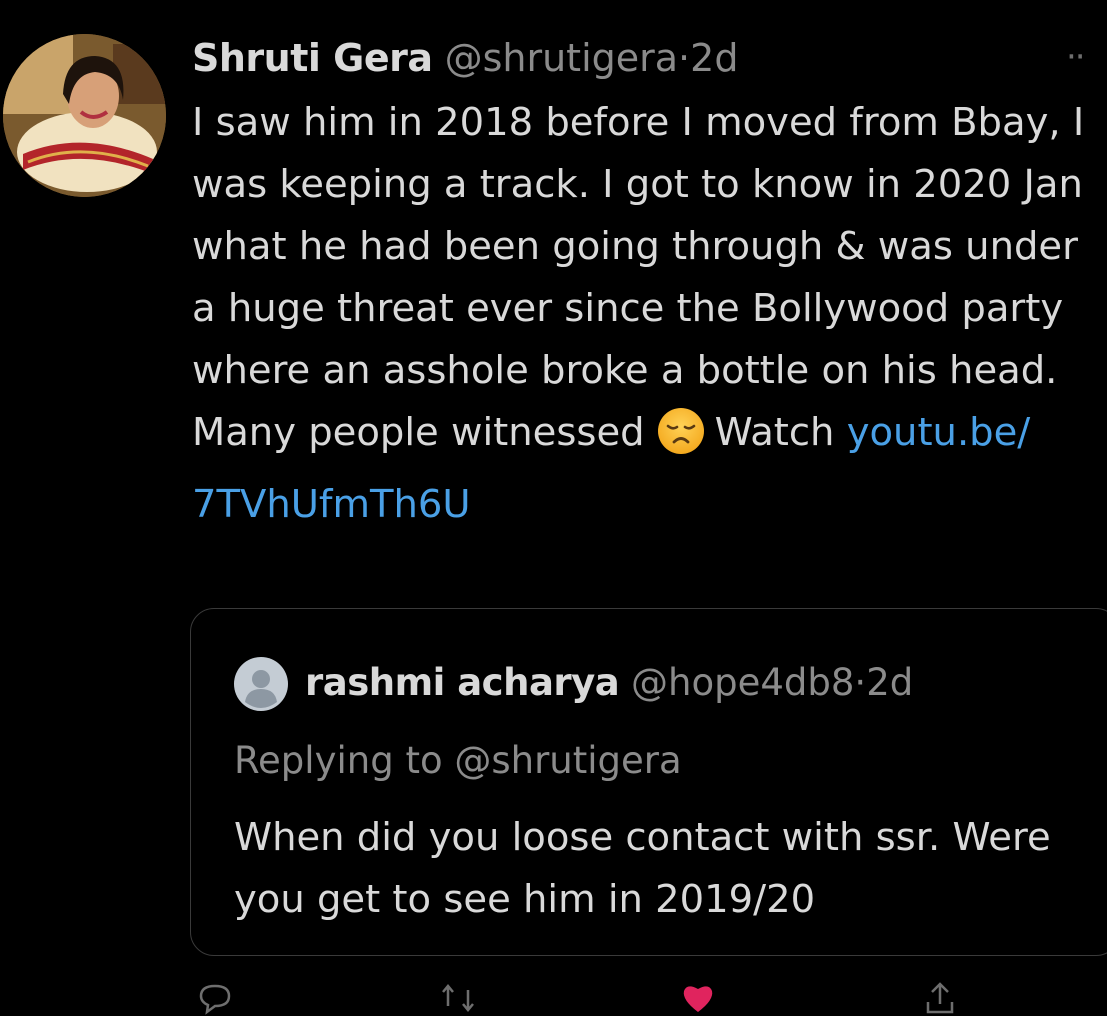  I want to click on tweet-action-bar, so click(553, 997).